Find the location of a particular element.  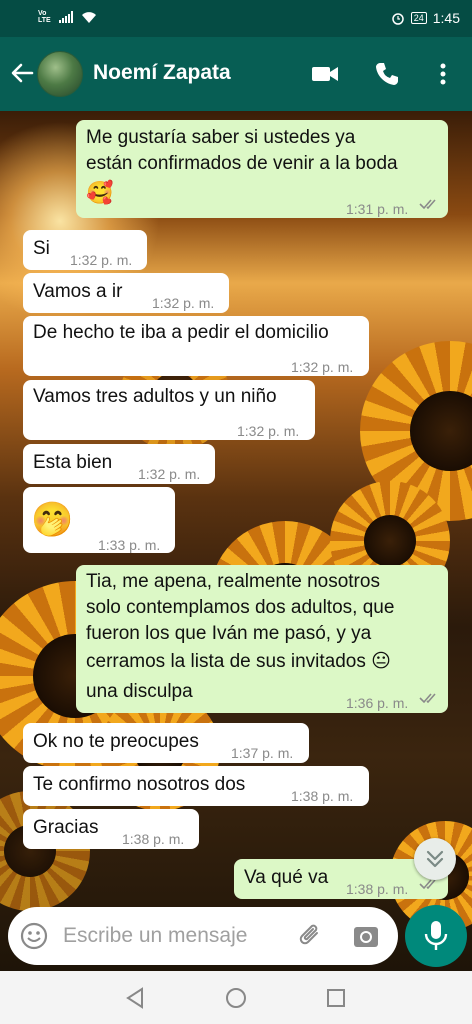

contact-name: Noemí Zapata is located at coordinates (162, 73).